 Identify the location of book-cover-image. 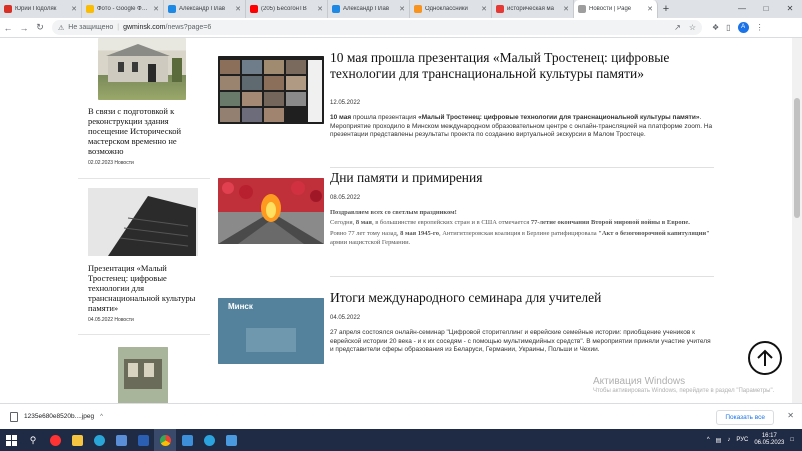
(143, 375).